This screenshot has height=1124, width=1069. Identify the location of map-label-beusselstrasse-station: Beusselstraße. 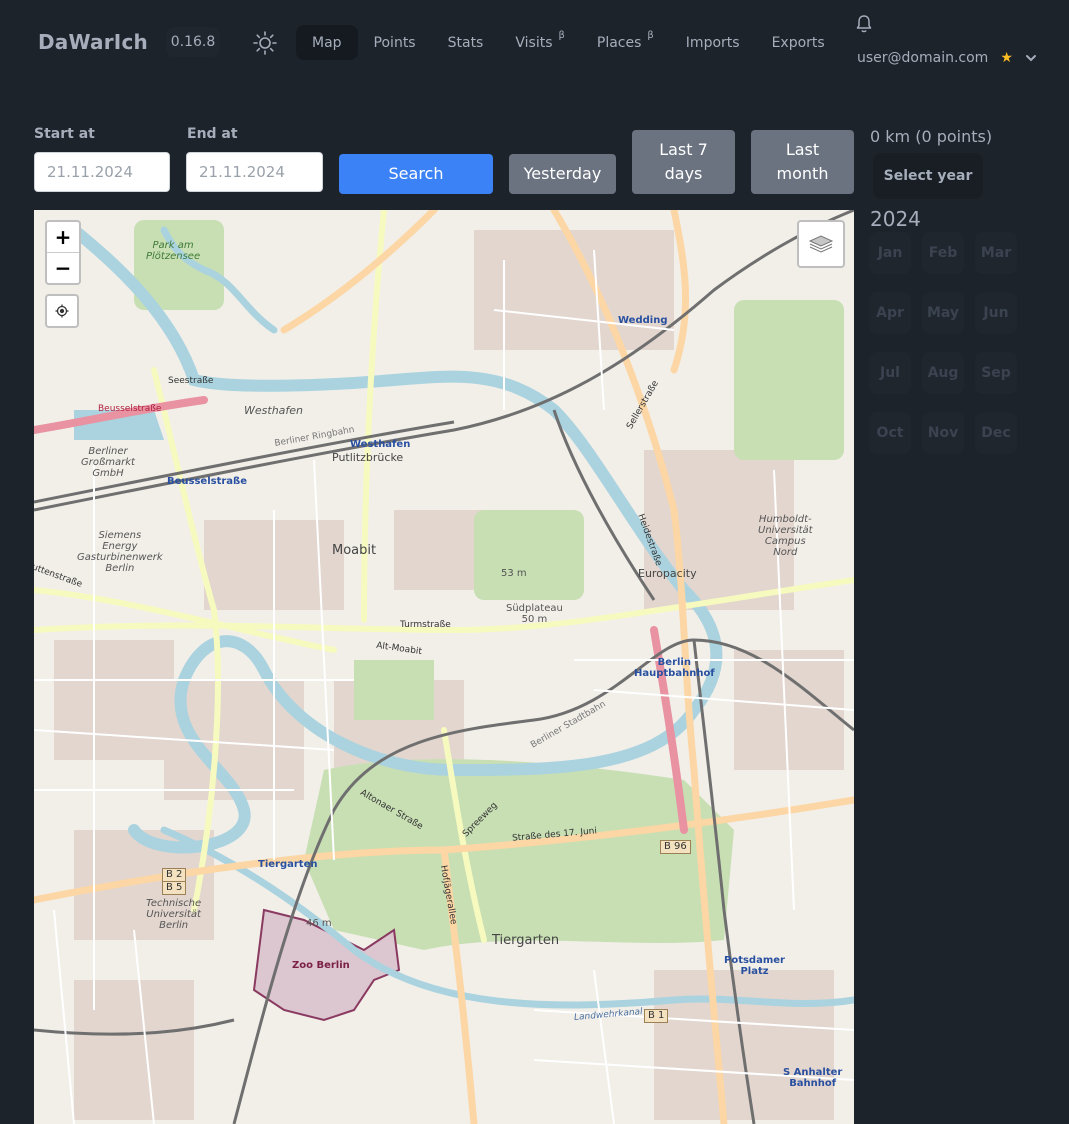
(207, 481).